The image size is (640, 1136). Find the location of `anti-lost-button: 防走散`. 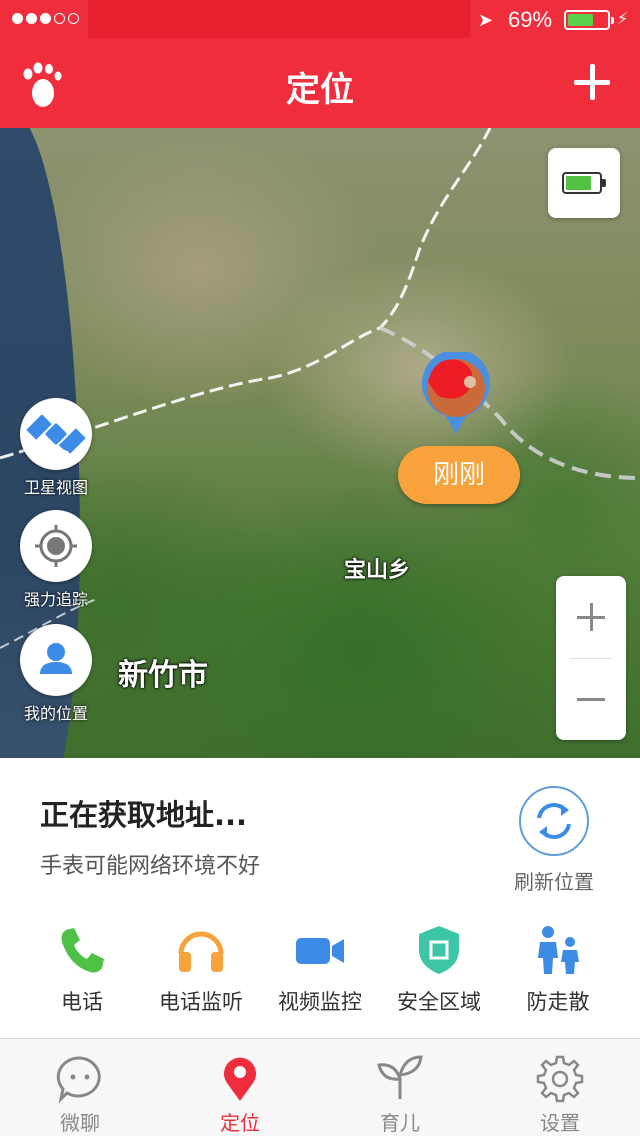

anti-lost-button: 防走散 is located at coordinates (558, 969).